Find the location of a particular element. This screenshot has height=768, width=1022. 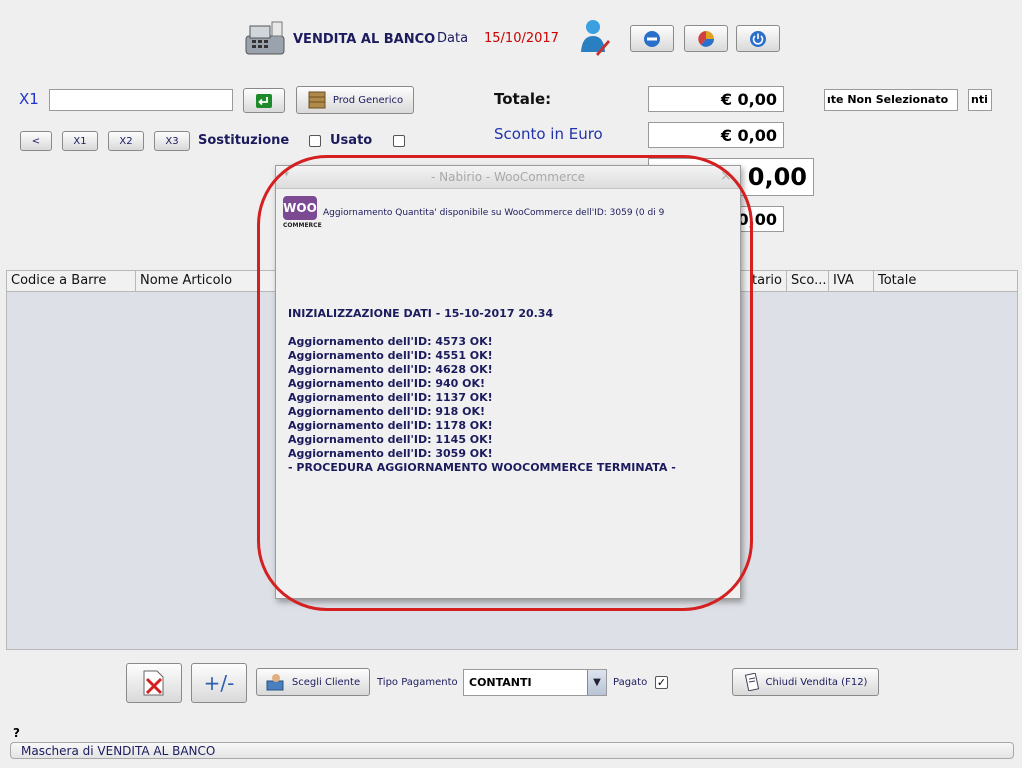

log-line: Aggiornamento dell'ID: 918 OK! is located at coordinates (387, 411).